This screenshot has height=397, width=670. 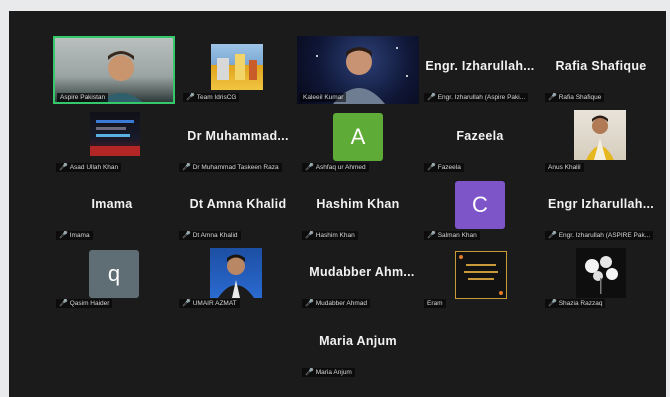 I want to click on participant-tile: 🎤 Team IdrisCG, so click(x=239, y=70).